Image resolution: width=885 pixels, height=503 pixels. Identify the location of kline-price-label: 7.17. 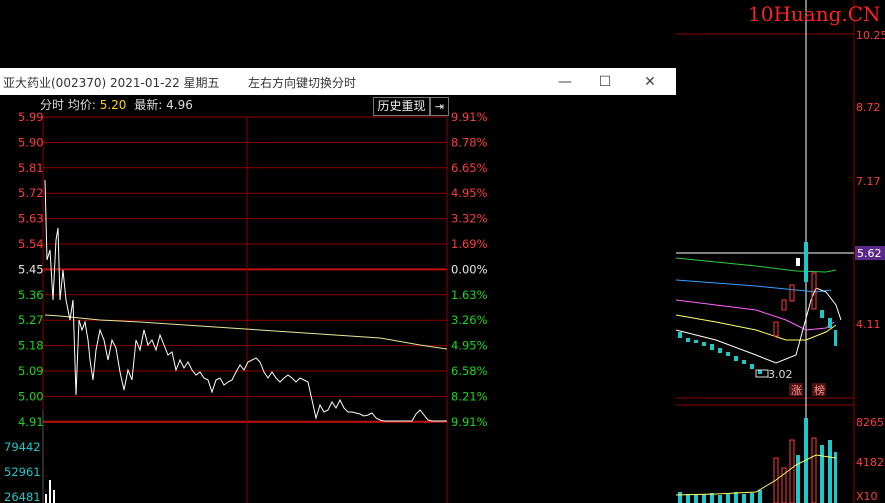
(868, 181).